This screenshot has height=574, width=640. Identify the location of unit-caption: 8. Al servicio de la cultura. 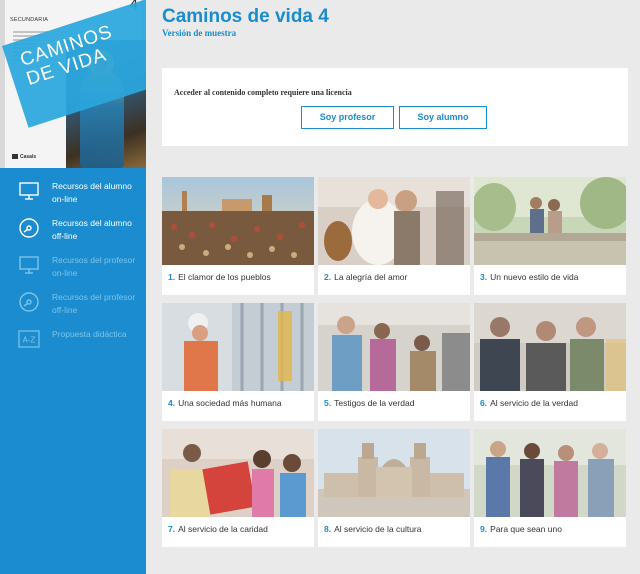
(373, 529).